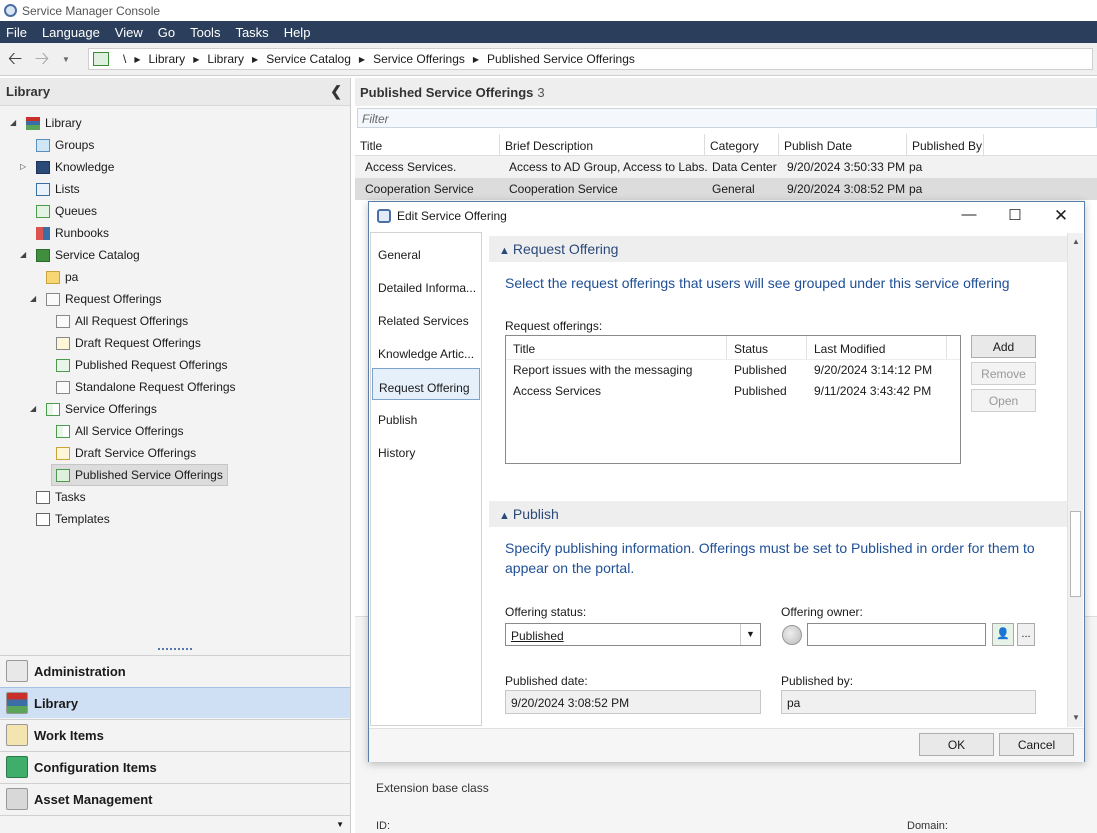 The height and width of the screenshot is (833, 1097). What do you see at coordinates (561, 59) in the screenshot?
I see `breadcrumb-published-service-offerings: Published Service Offerings` at bounding box center [561, 59].